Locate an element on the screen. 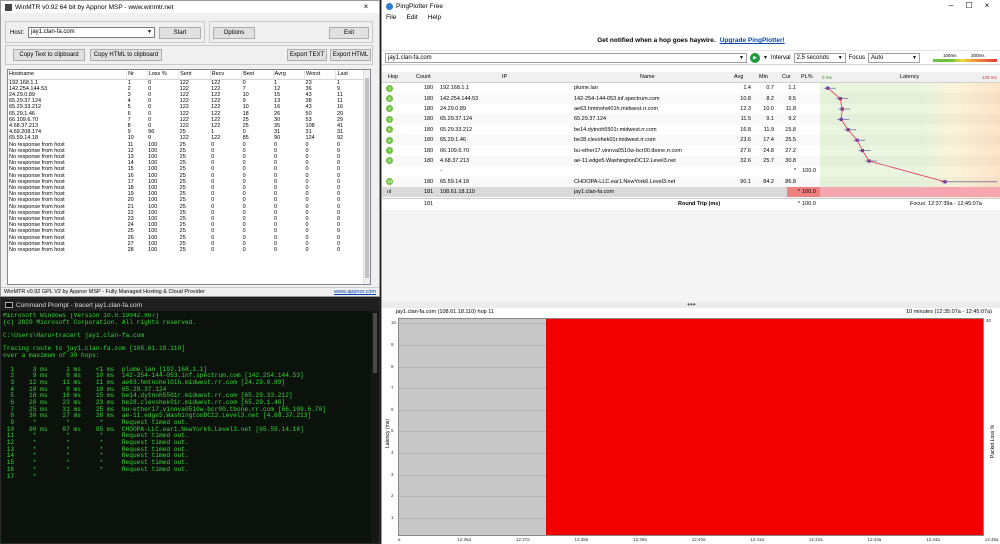 The image size is (1000, 544). col-hop: Hop is located at coordinates (393, 77).